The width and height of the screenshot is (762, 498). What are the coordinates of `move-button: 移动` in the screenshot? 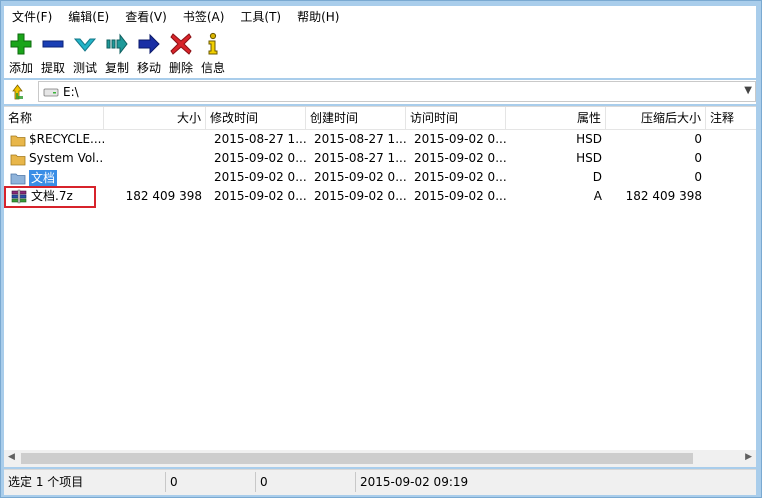 It's located at (149, 52).